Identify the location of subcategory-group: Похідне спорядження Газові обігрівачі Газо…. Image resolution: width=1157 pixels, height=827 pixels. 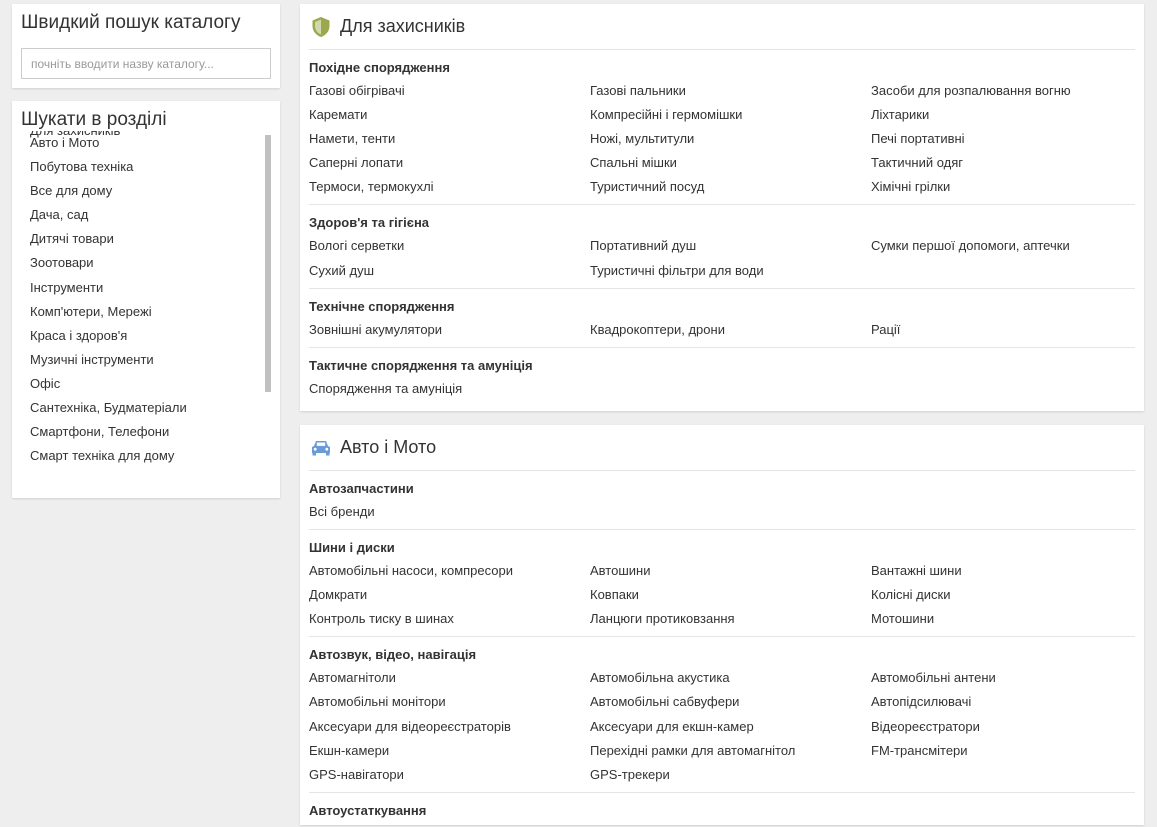
(722, 128).